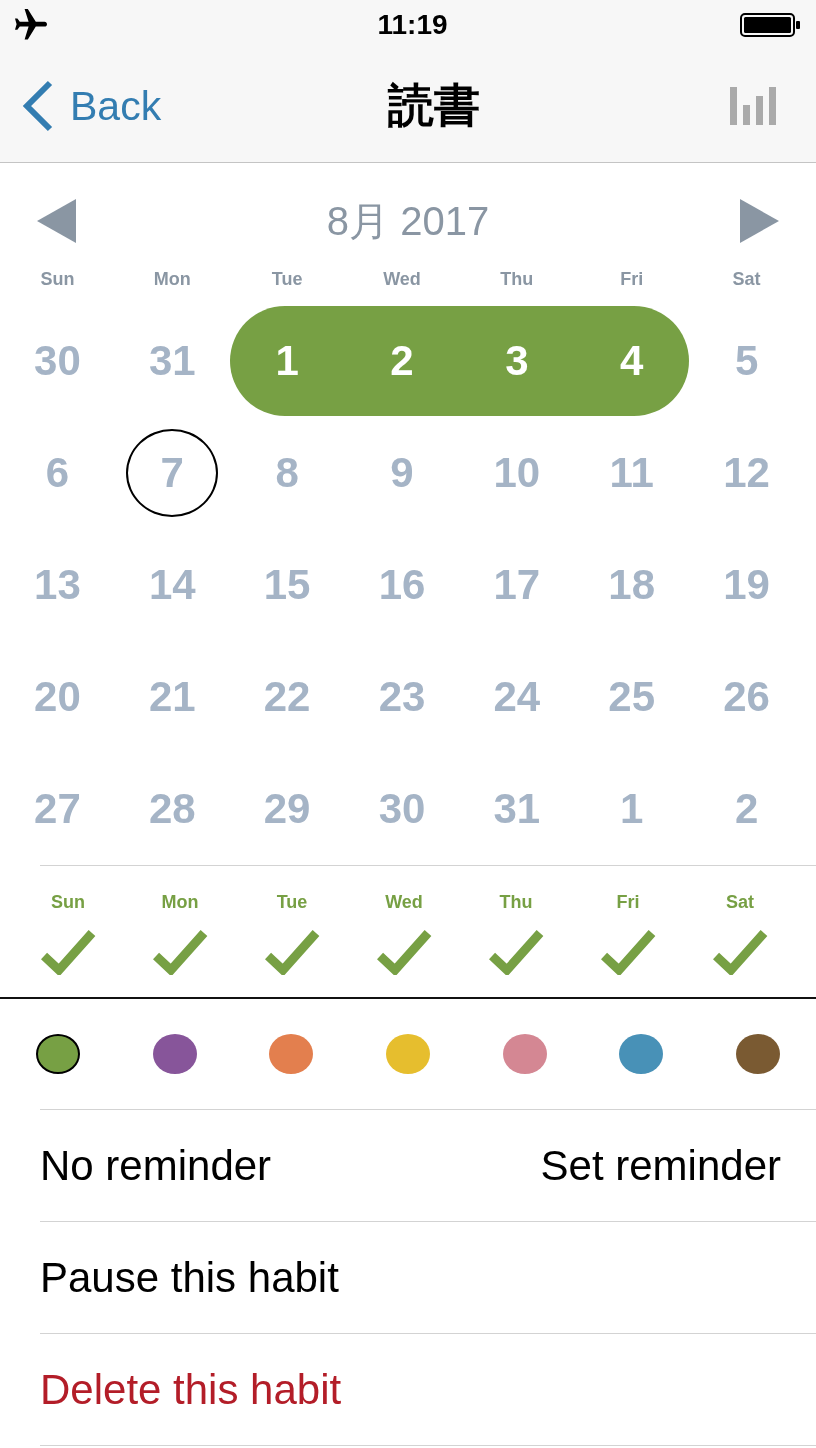 Image resolution: width=816 pixels, height=1448 pixels. What do you see at coordinates (517, 585) in the screenshot?
I see `calendar-day: 17` at bounding box center [517, 585].